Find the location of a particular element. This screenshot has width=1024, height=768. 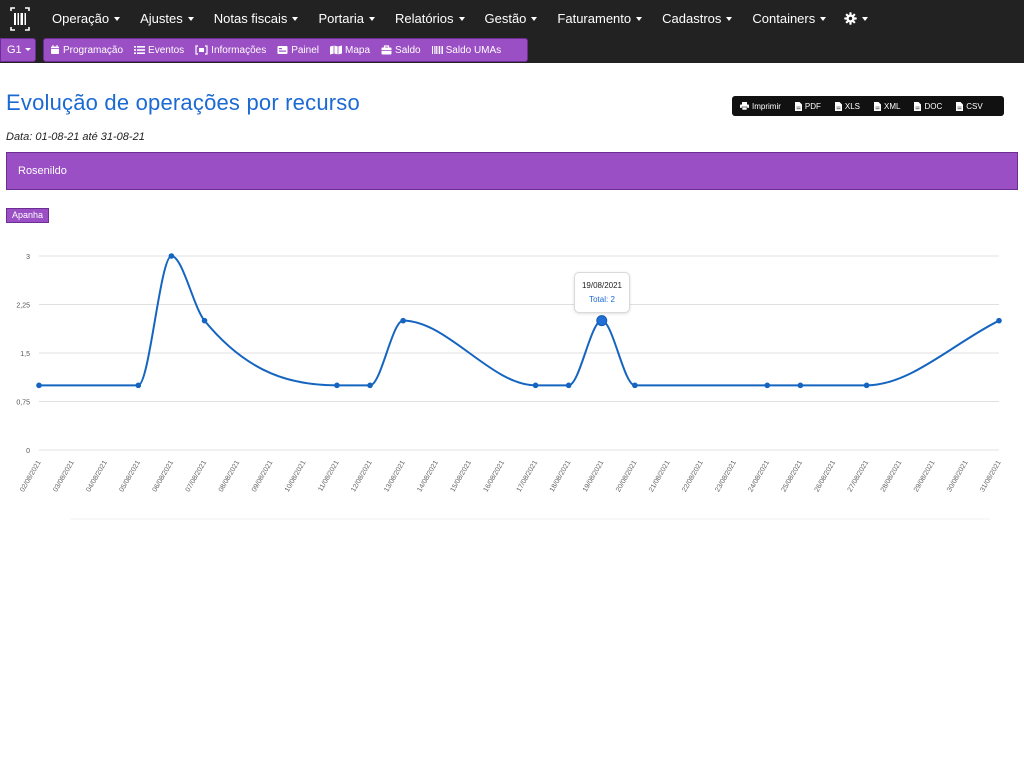

subnav-mapa: Mapa is located at coordinates (350, 50).